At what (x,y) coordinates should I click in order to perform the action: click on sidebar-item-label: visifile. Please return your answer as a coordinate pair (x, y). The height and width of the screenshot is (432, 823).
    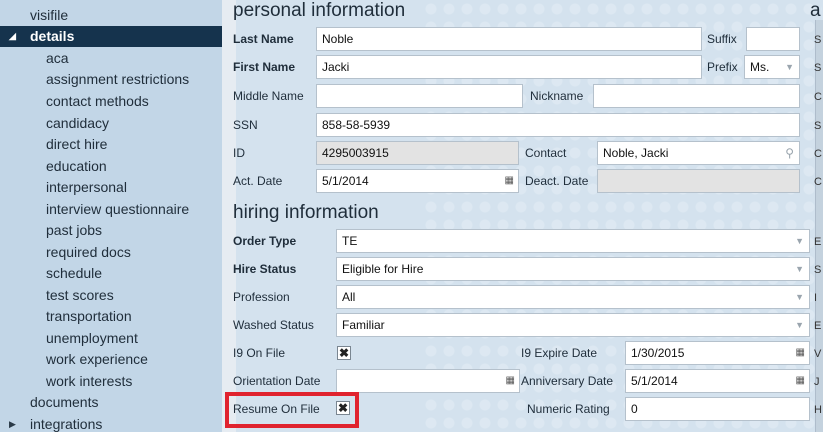
    Looking at the image, I should click on (49, 15).